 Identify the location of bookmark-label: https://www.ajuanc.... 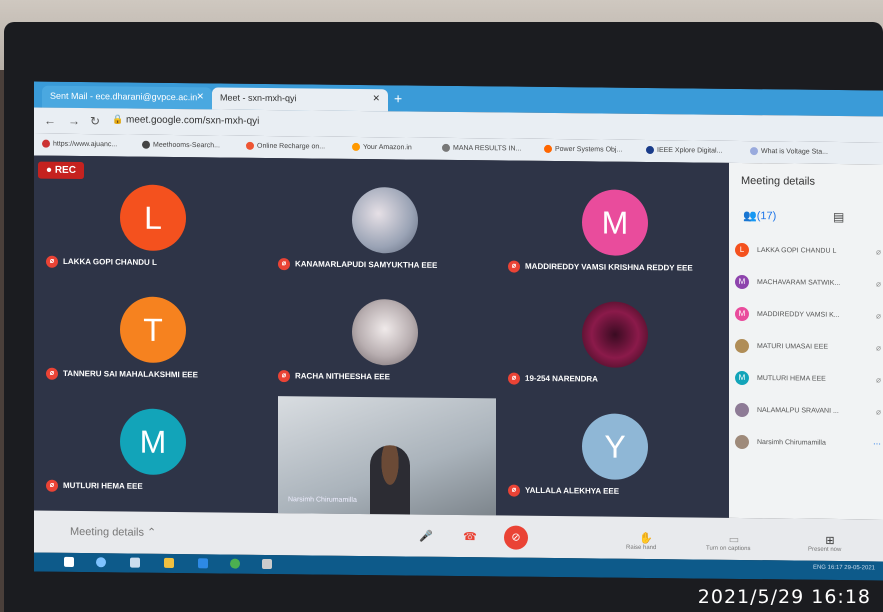
(85, 144).